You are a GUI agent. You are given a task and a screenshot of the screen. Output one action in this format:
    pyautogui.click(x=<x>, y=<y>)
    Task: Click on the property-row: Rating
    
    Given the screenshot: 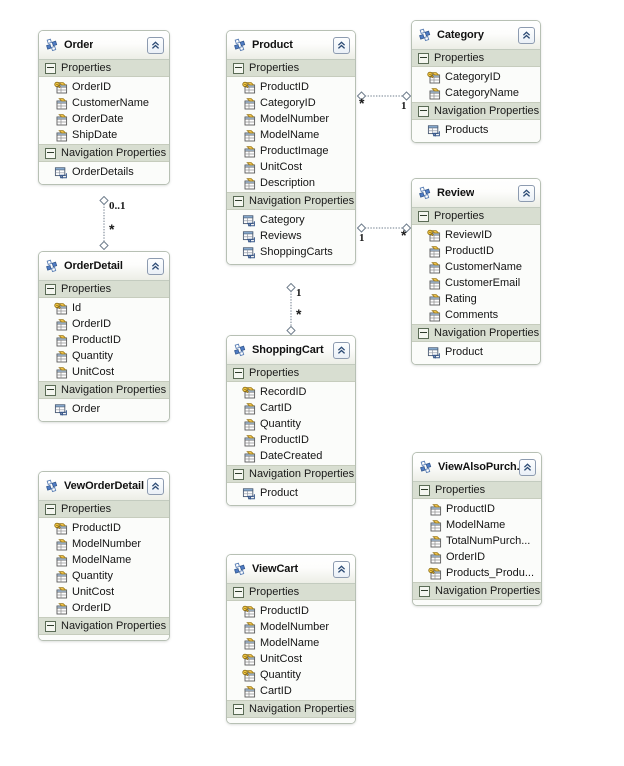 What is the action you would take?
    pyautogui.click(x=476, y=299)
    